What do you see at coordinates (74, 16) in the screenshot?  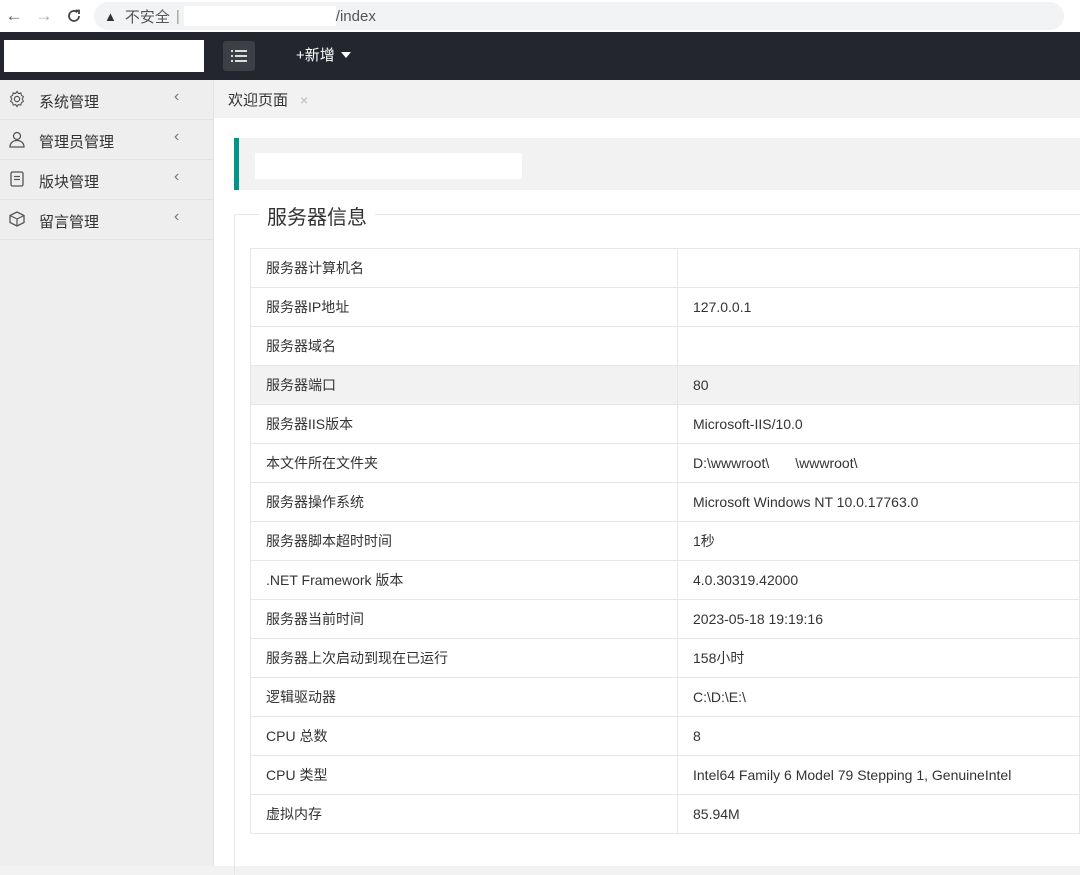 I see `reload-icon` at bounding box center [74, 16].